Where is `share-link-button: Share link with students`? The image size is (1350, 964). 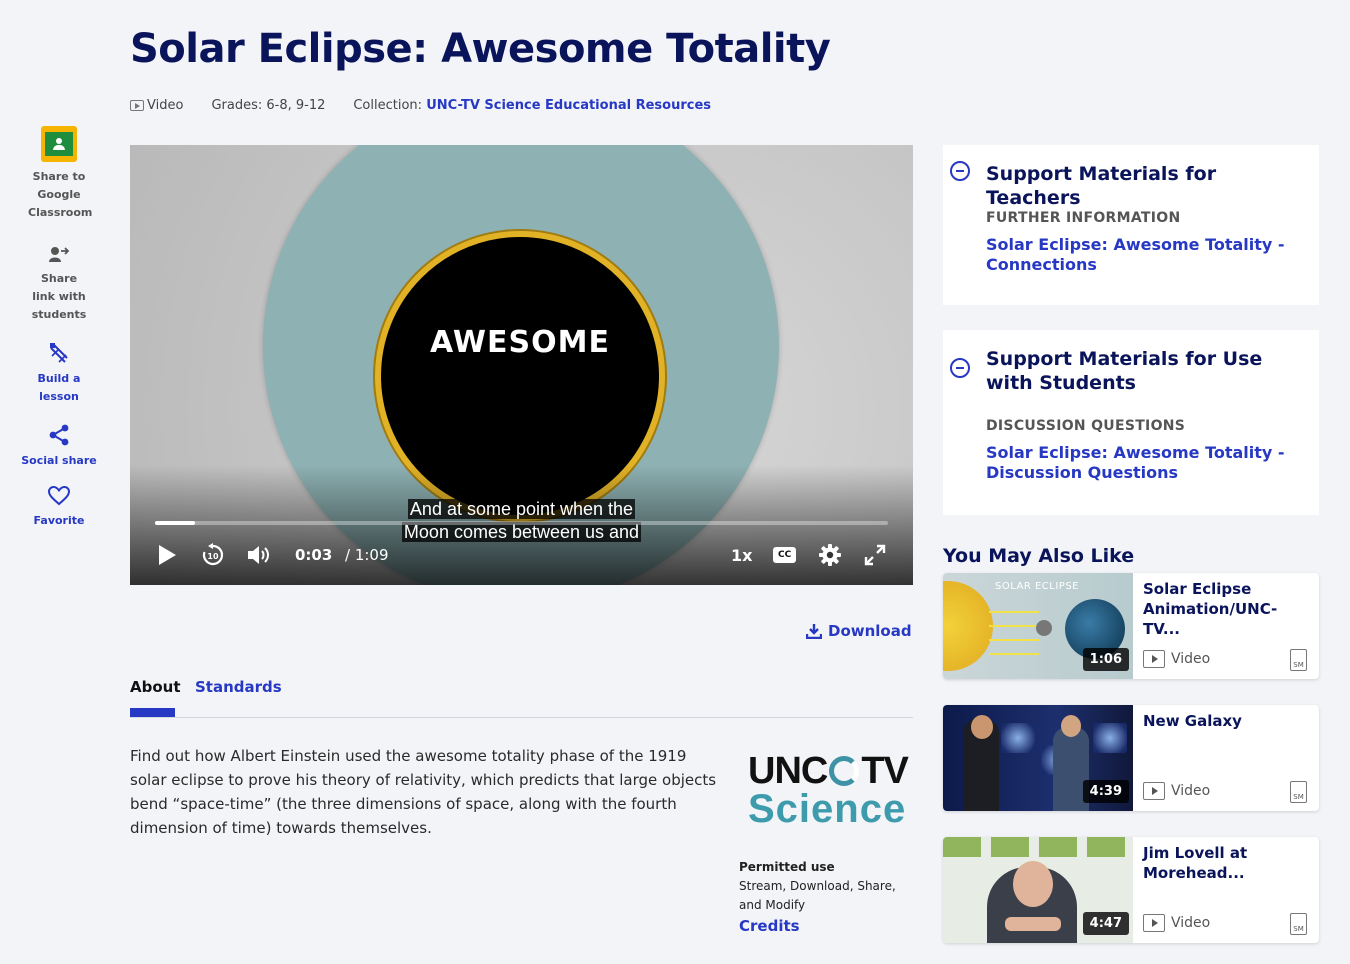
share-link-button: Share link with students is located at coordinates (59, 285).